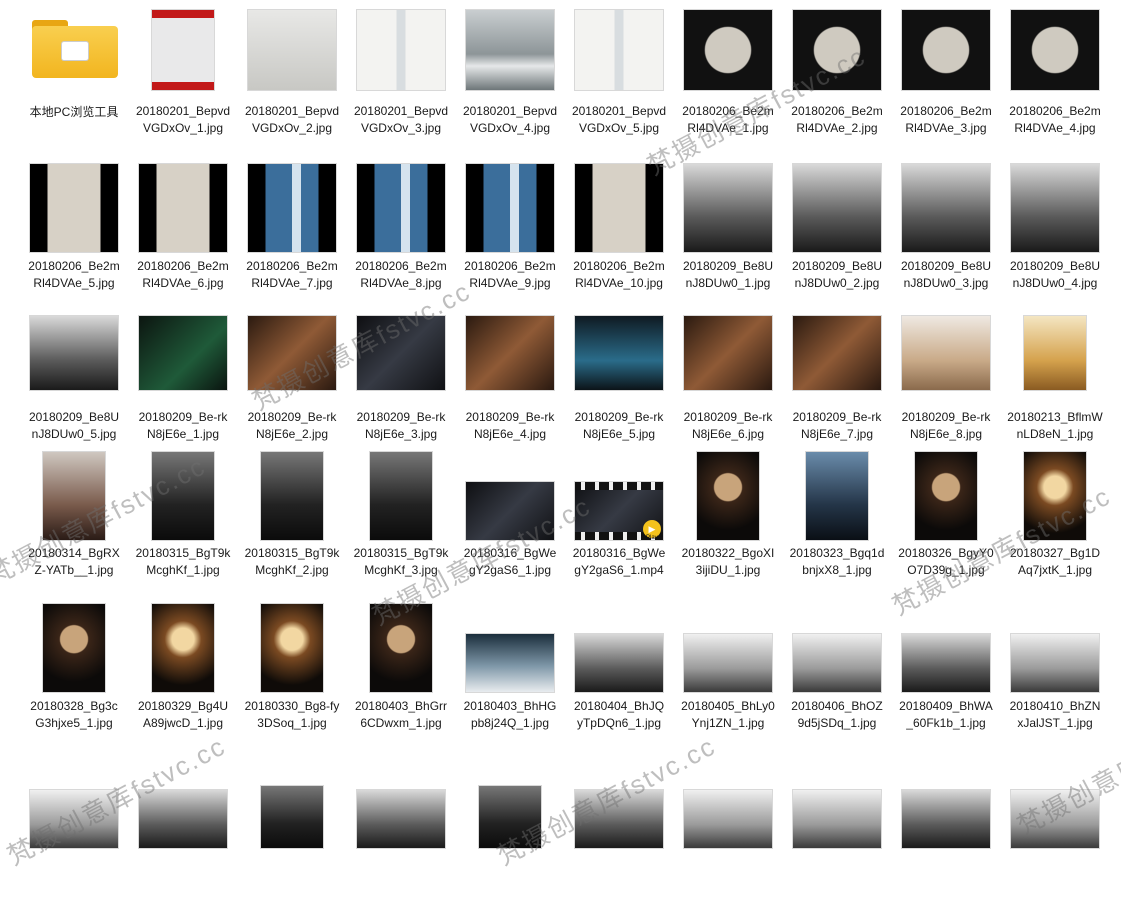 This screenshot has height=908, width=1121. I want to click on image-file-item: 20180206_Be2mRl4DVAe_6.jpg, so click(183, 236).